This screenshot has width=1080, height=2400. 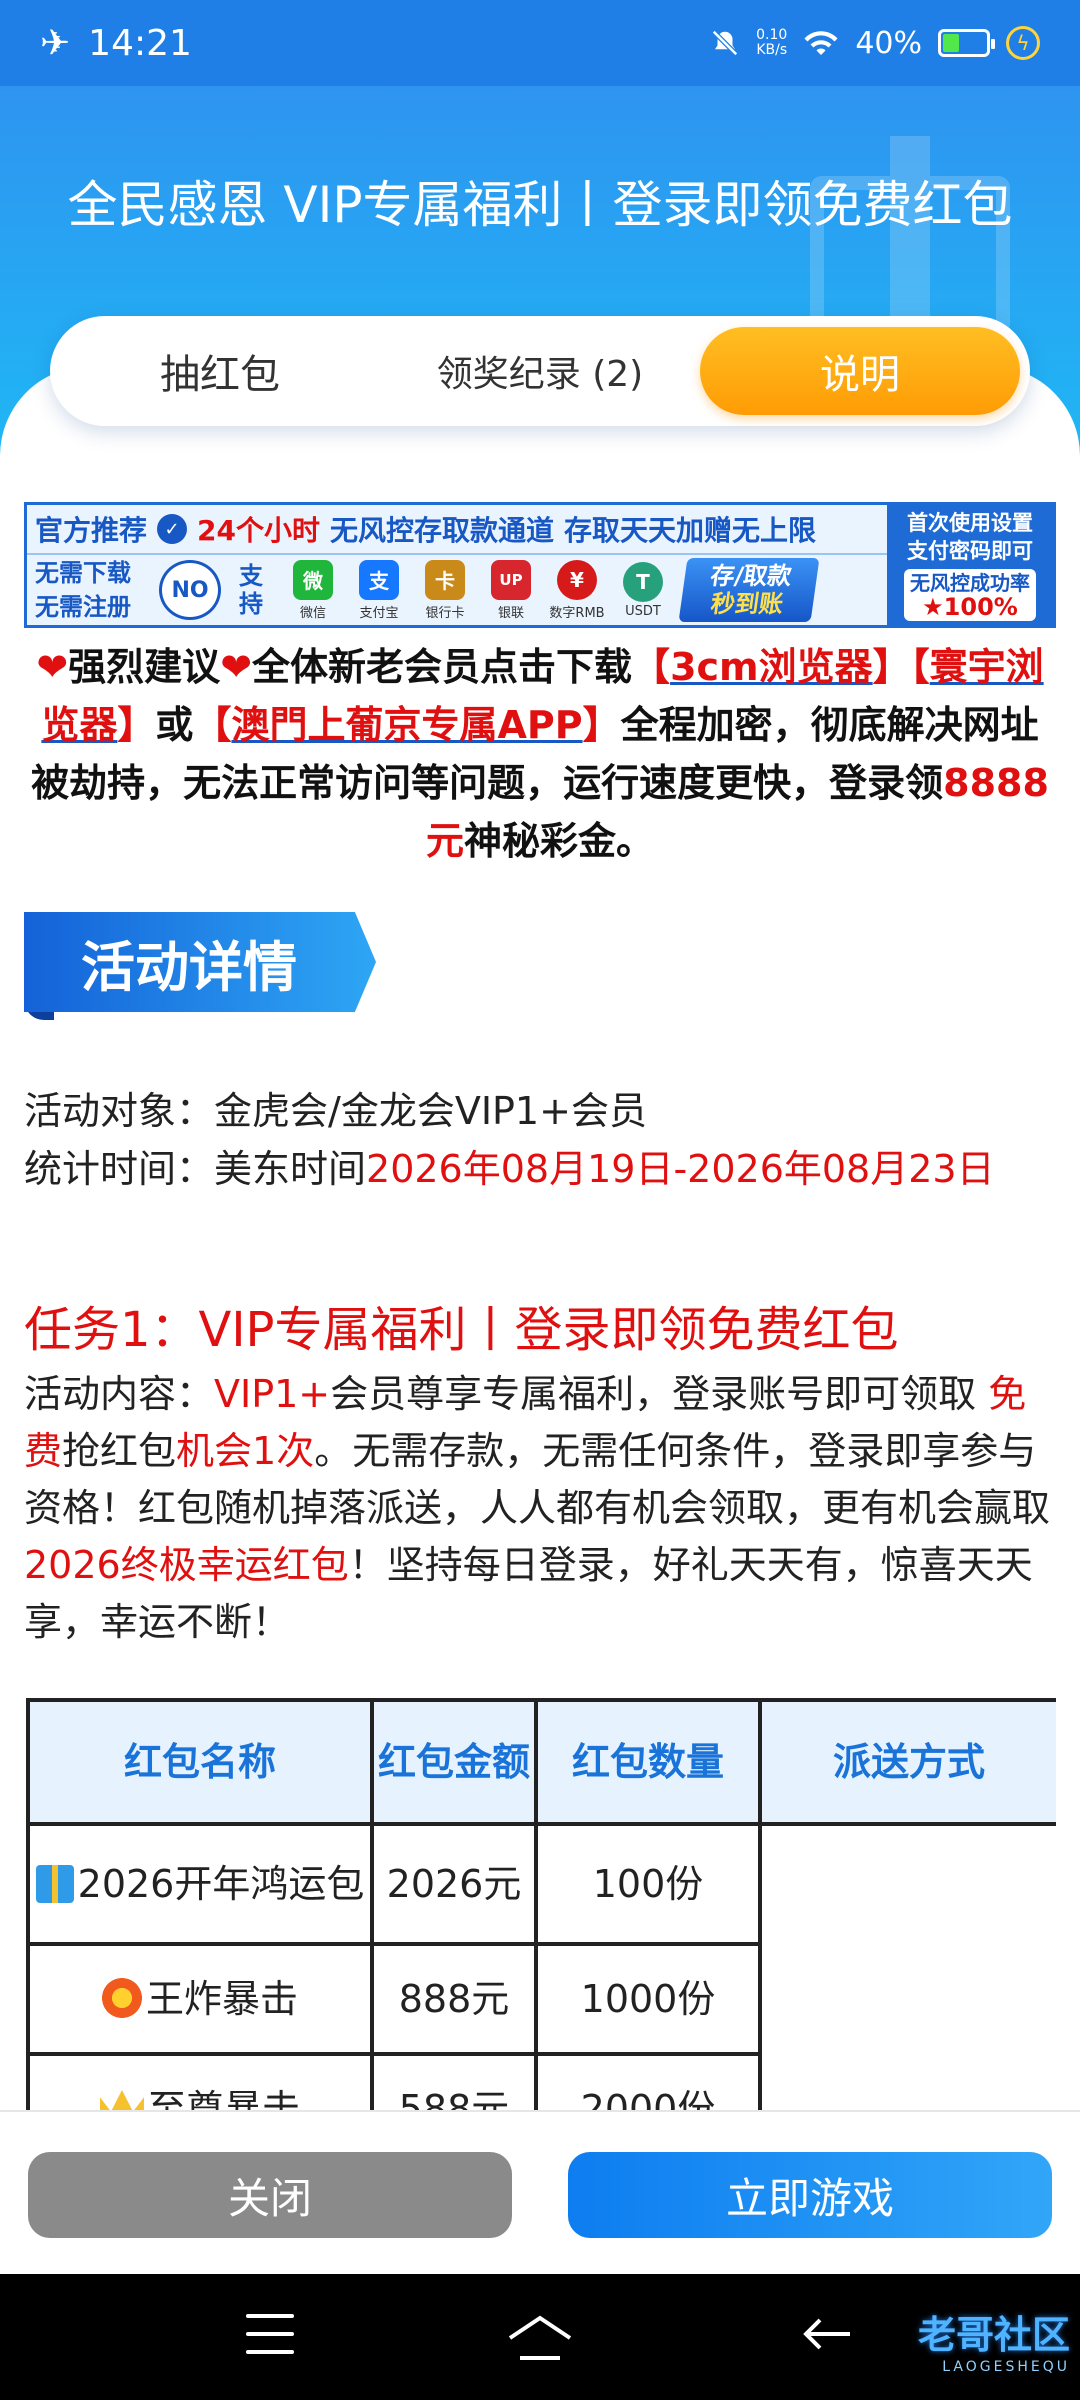 I want to click on bottom-action-bar: 关闭 立即游戏, so click(x=540, y=2192).